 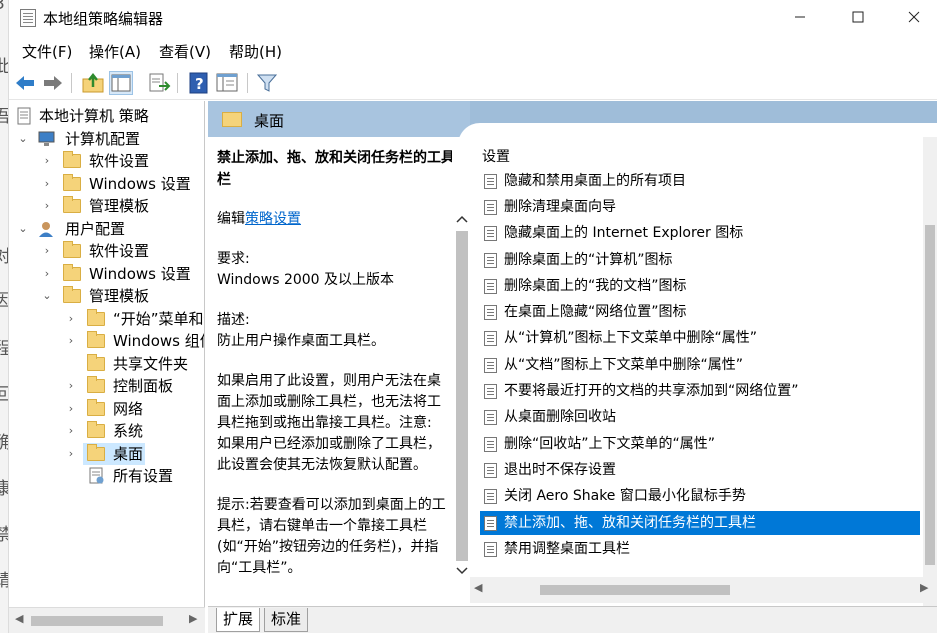 I want to click on setting-label: 删除桌面上的“计算机”图标, so click(x=588, y=260).